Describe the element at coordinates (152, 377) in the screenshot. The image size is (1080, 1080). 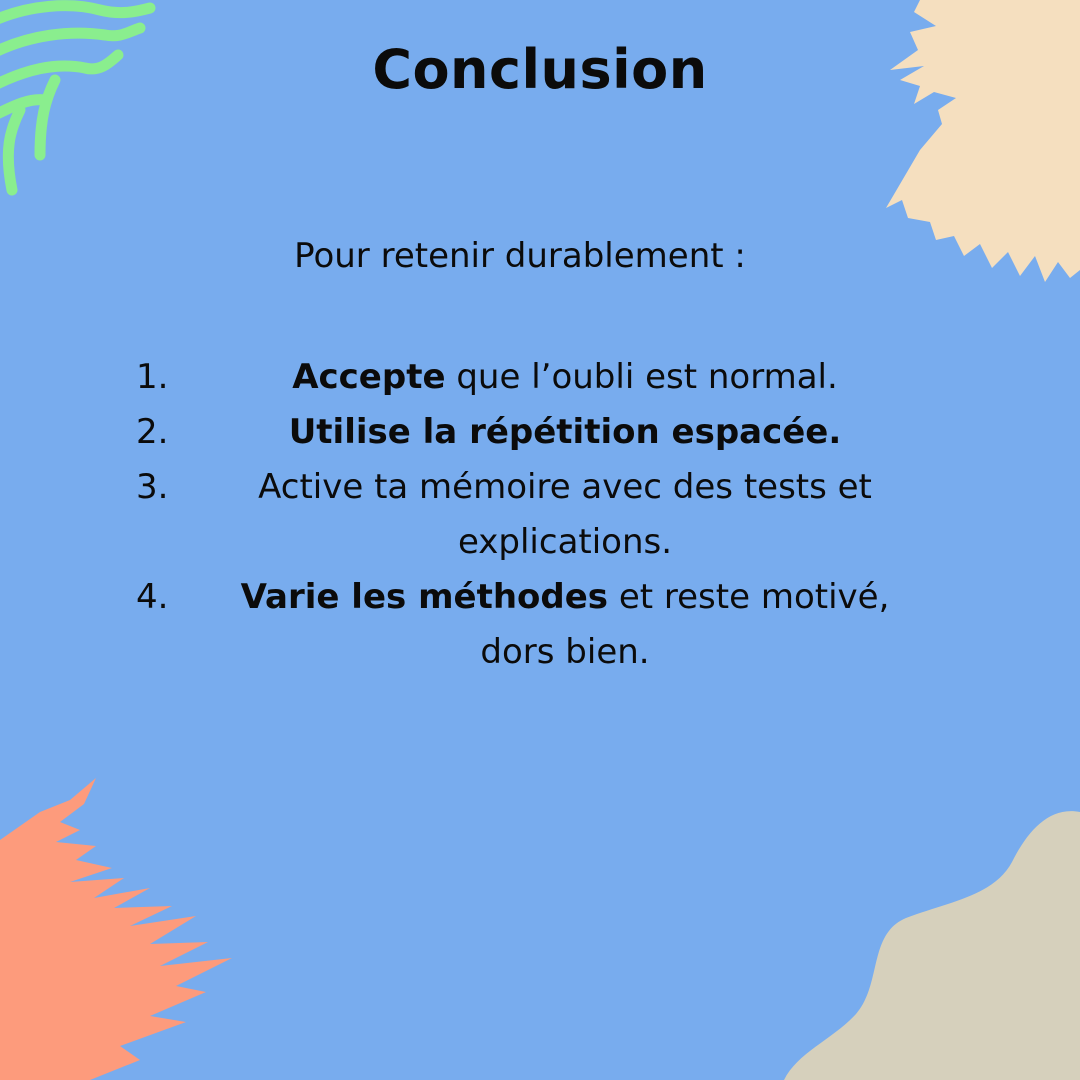
I see `list-item-number: 1.` at that location.